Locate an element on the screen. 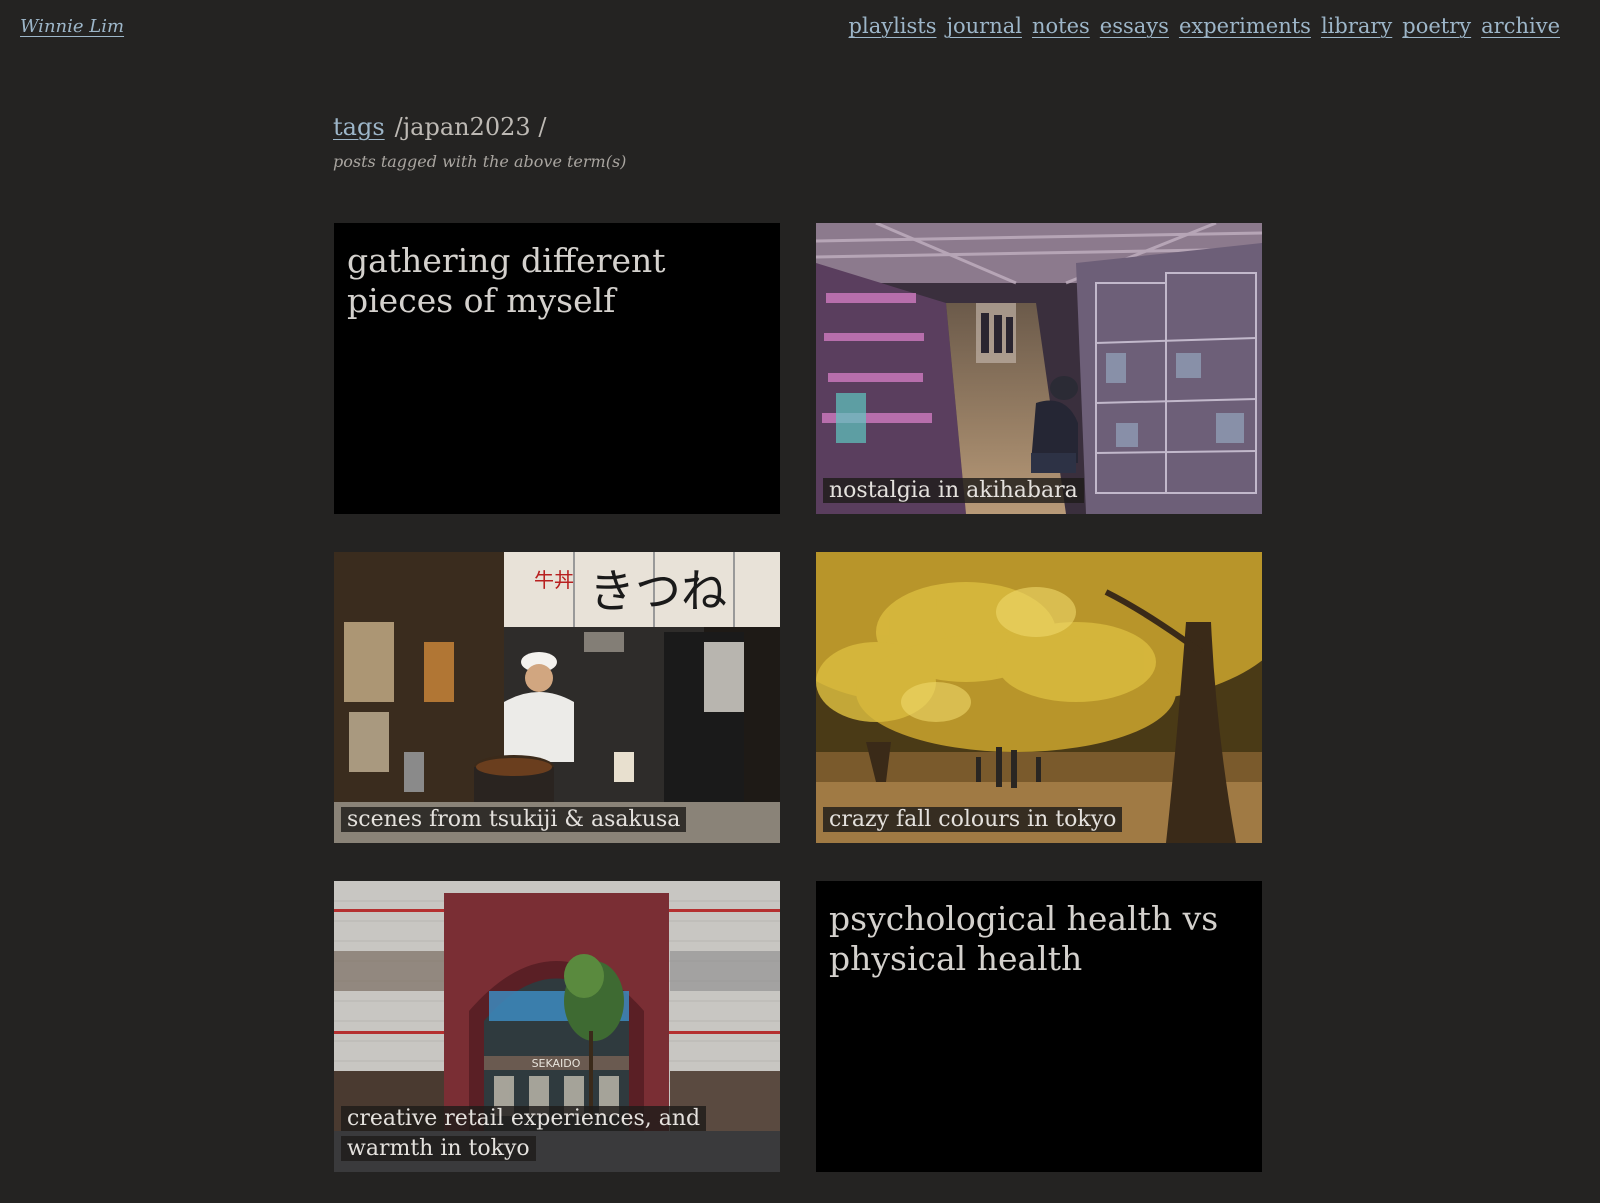  post-card: 牛丼 きつね scenes from tsukiji & asakusa is located at coordinates (557, 697).